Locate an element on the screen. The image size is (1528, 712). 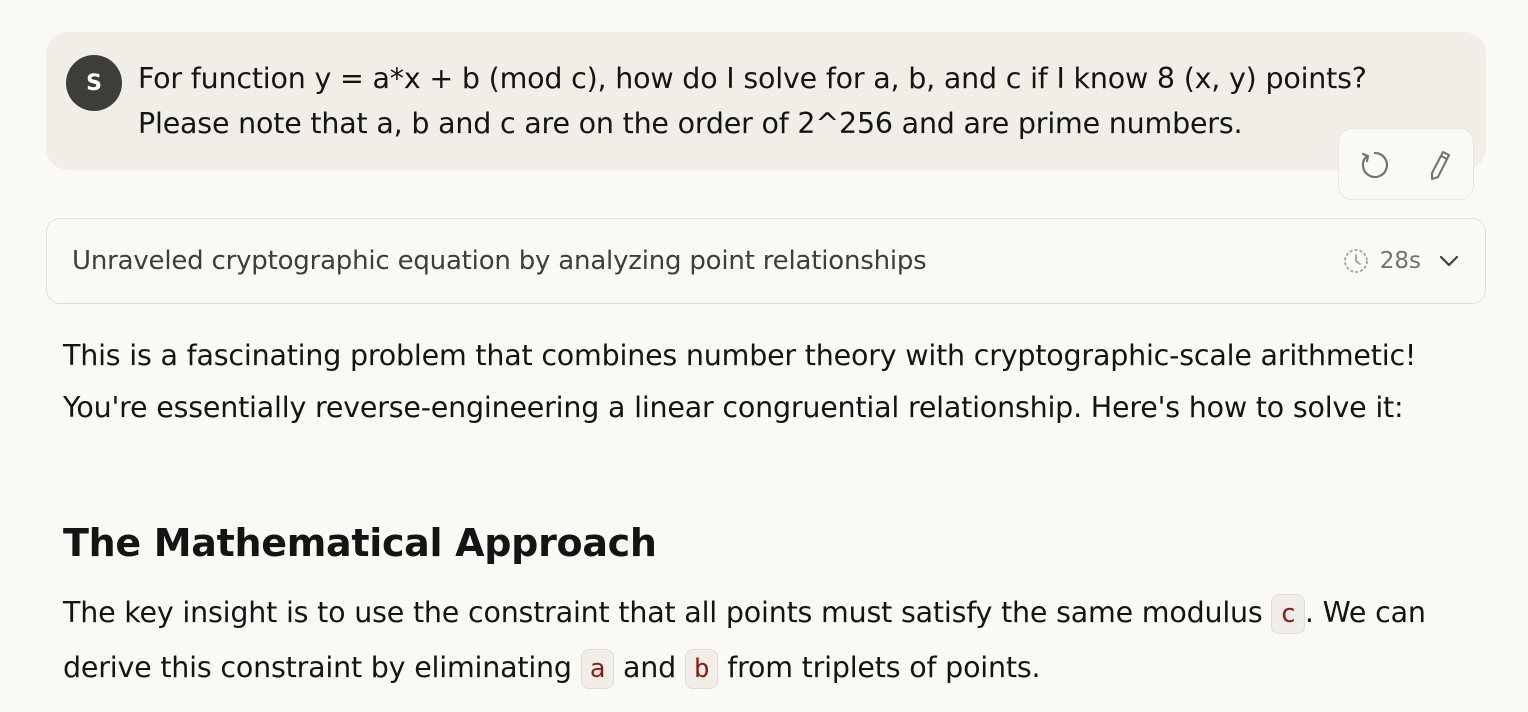
paragraph-text-4: from triplets of points. is located at coordinates (884, 667).